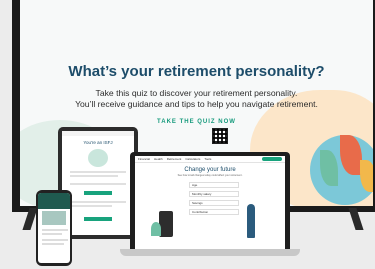 The image size is (375, 269). Describe the element at coordinates (158, 159) in the screenshot. I see `nav-item: Health` at that location.